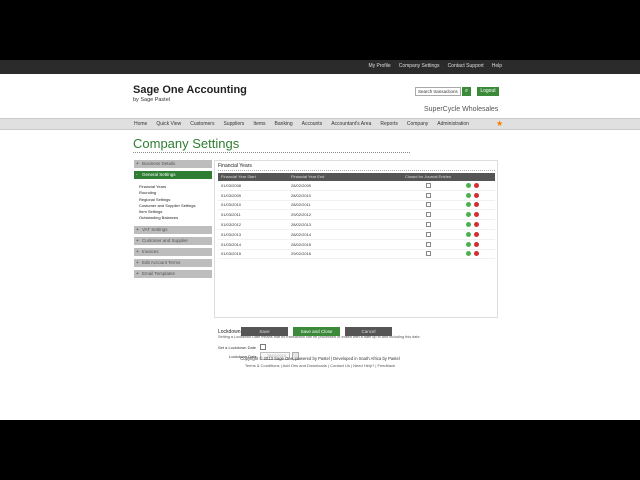  I want to click on sidebar-section-invoices: Invoices, so click(173, 251).